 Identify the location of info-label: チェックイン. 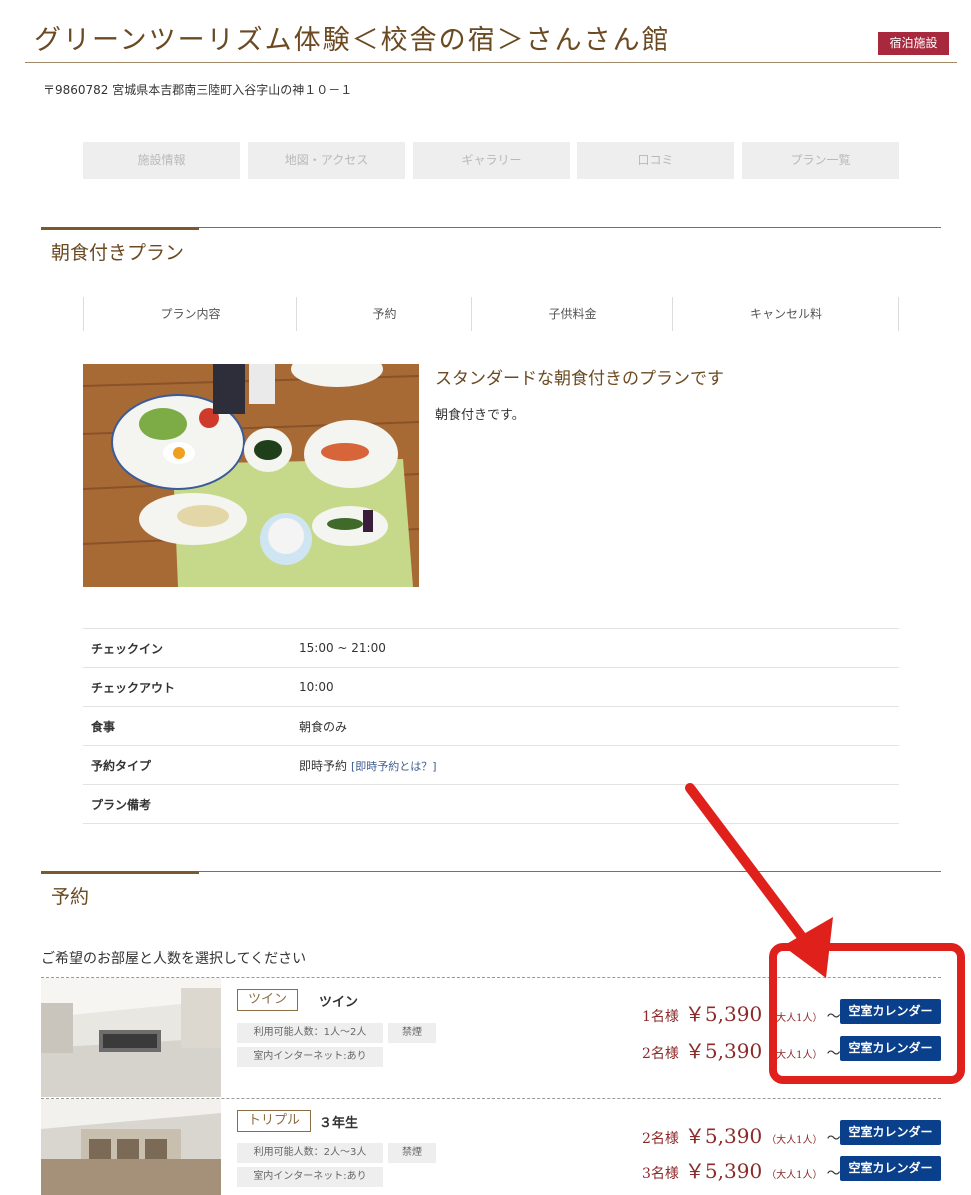
(127, 648).